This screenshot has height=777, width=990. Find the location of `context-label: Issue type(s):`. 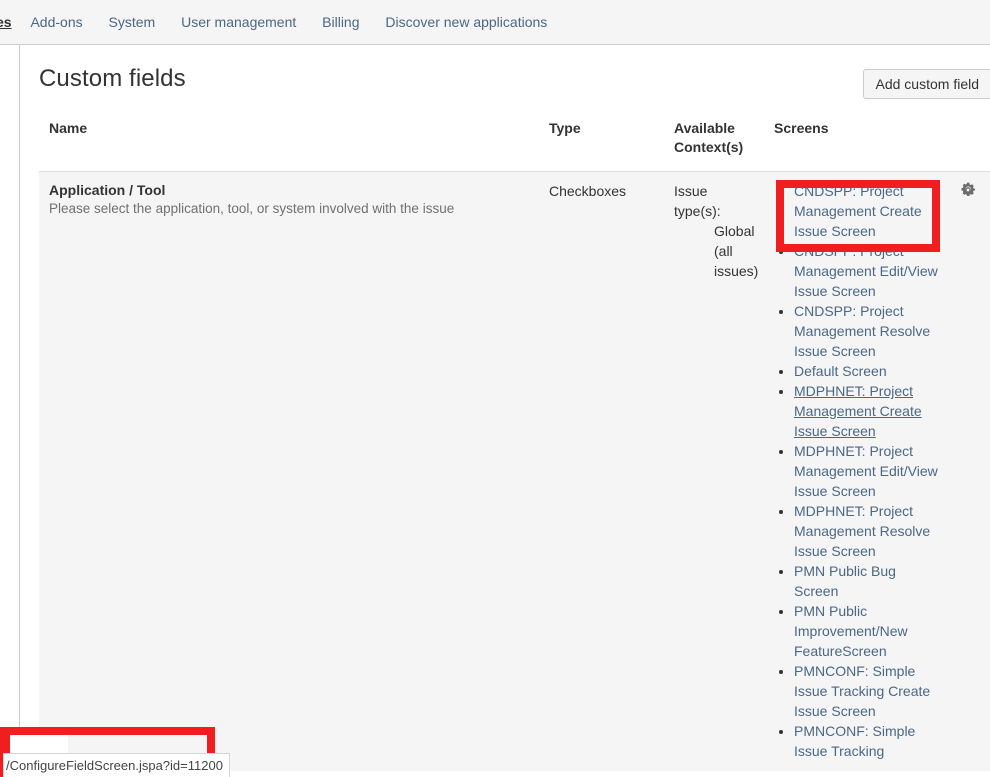

context-label: Issue type(s): is located at coordinates (697, 201).